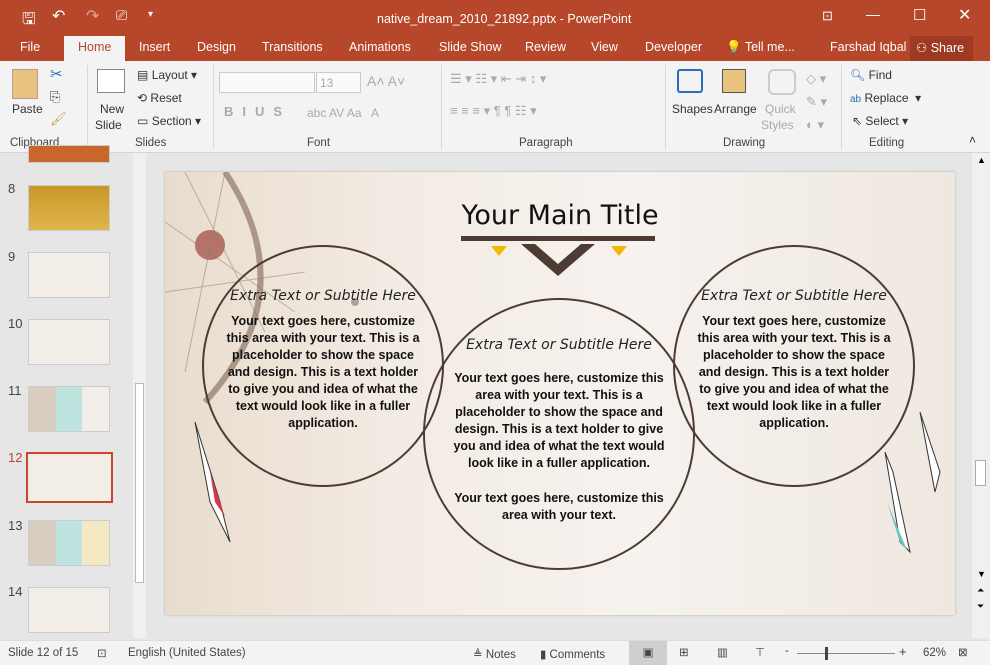 This screenshot has width=990, height=665. I want to click on close-button: ✕, so click(964, 15).